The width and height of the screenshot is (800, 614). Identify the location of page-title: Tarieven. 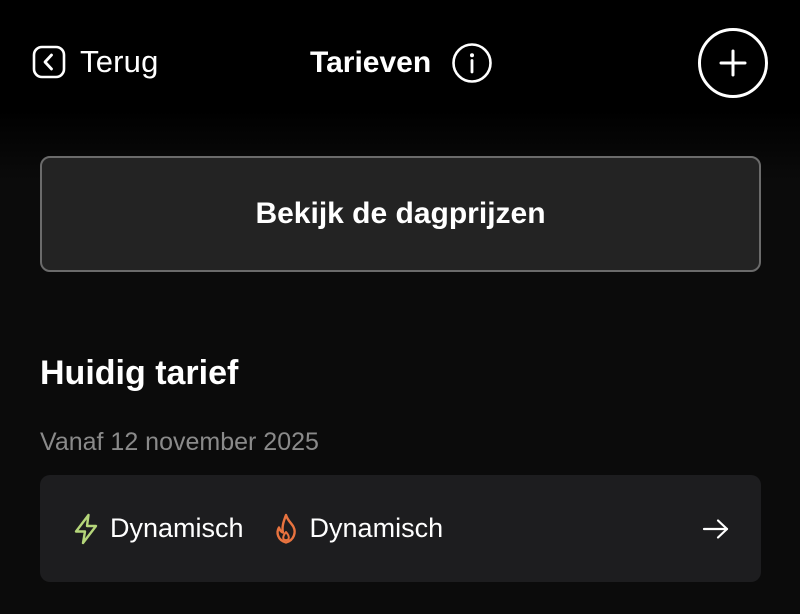
(371, 62).